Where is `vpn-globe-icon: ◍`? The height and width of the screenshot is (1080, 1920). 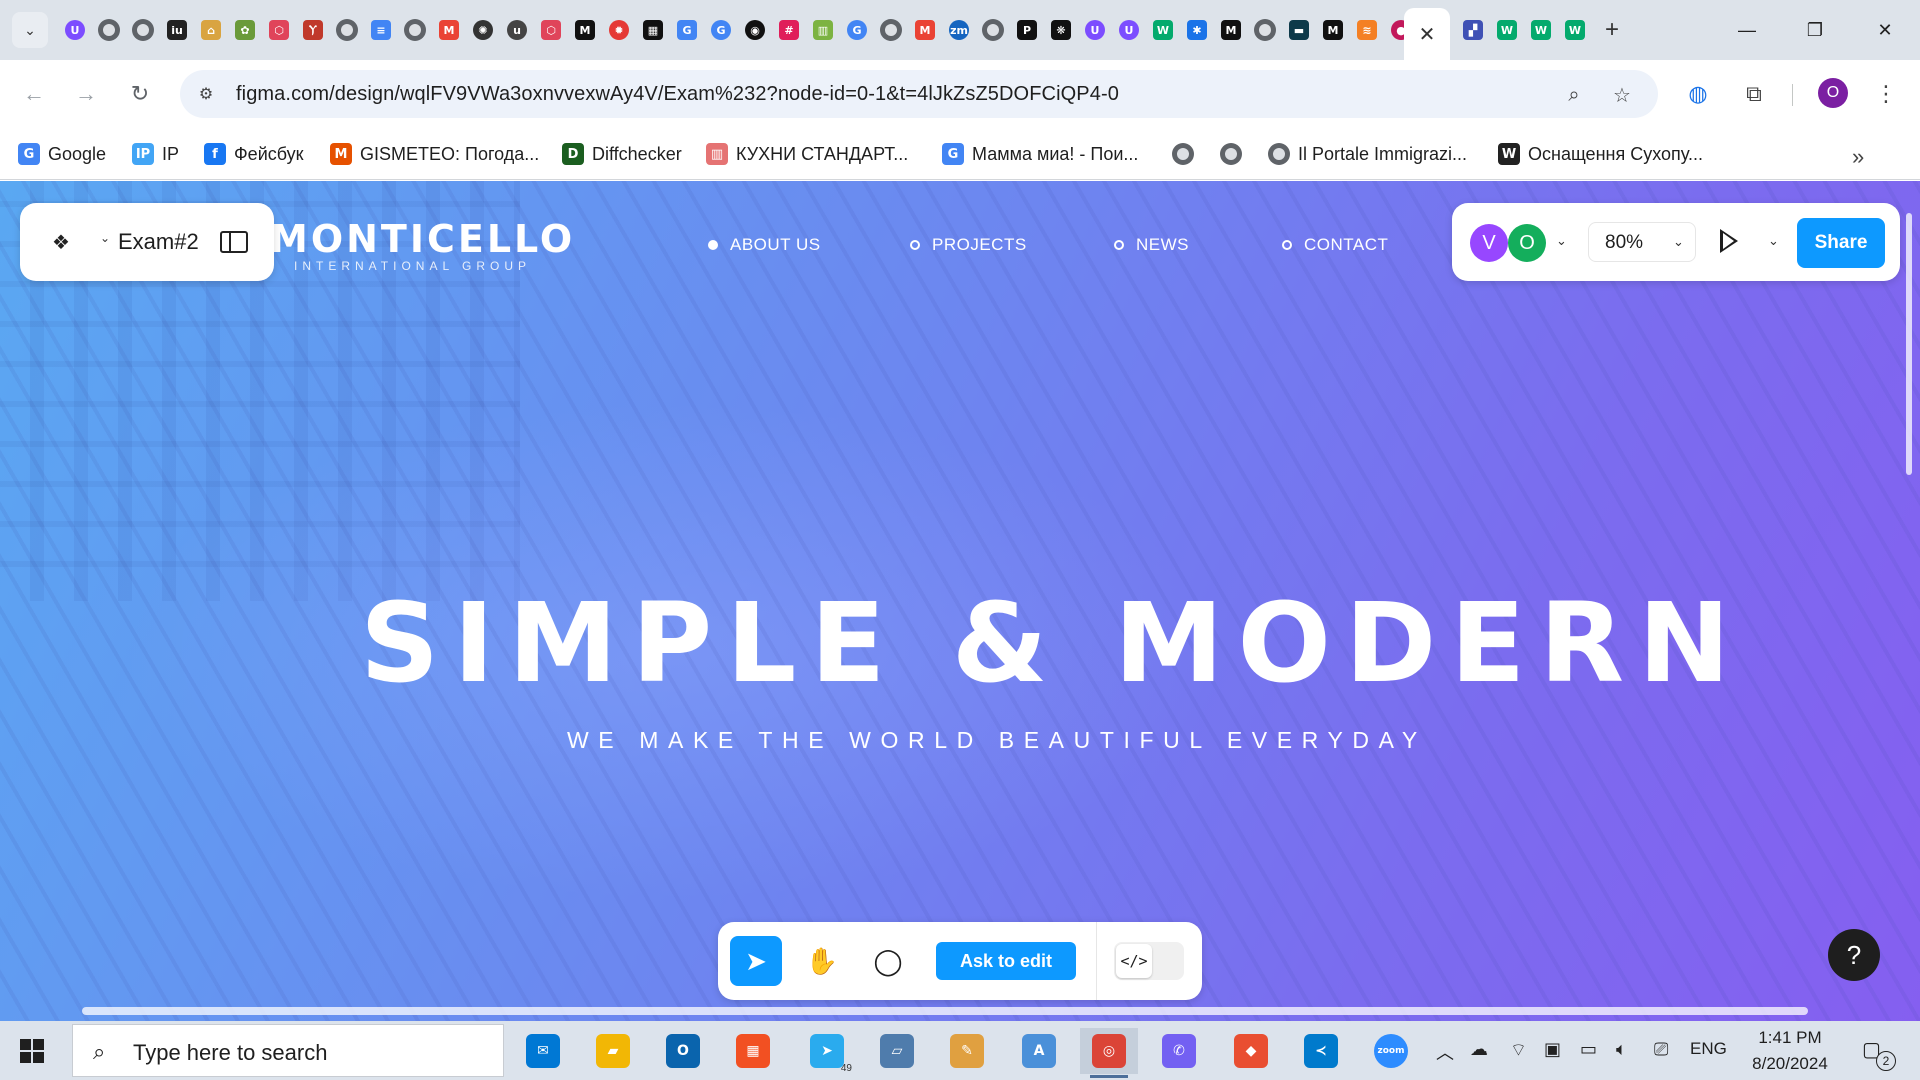
vpn-globe-icon: ◍ is located at coordinates (1698, 94).